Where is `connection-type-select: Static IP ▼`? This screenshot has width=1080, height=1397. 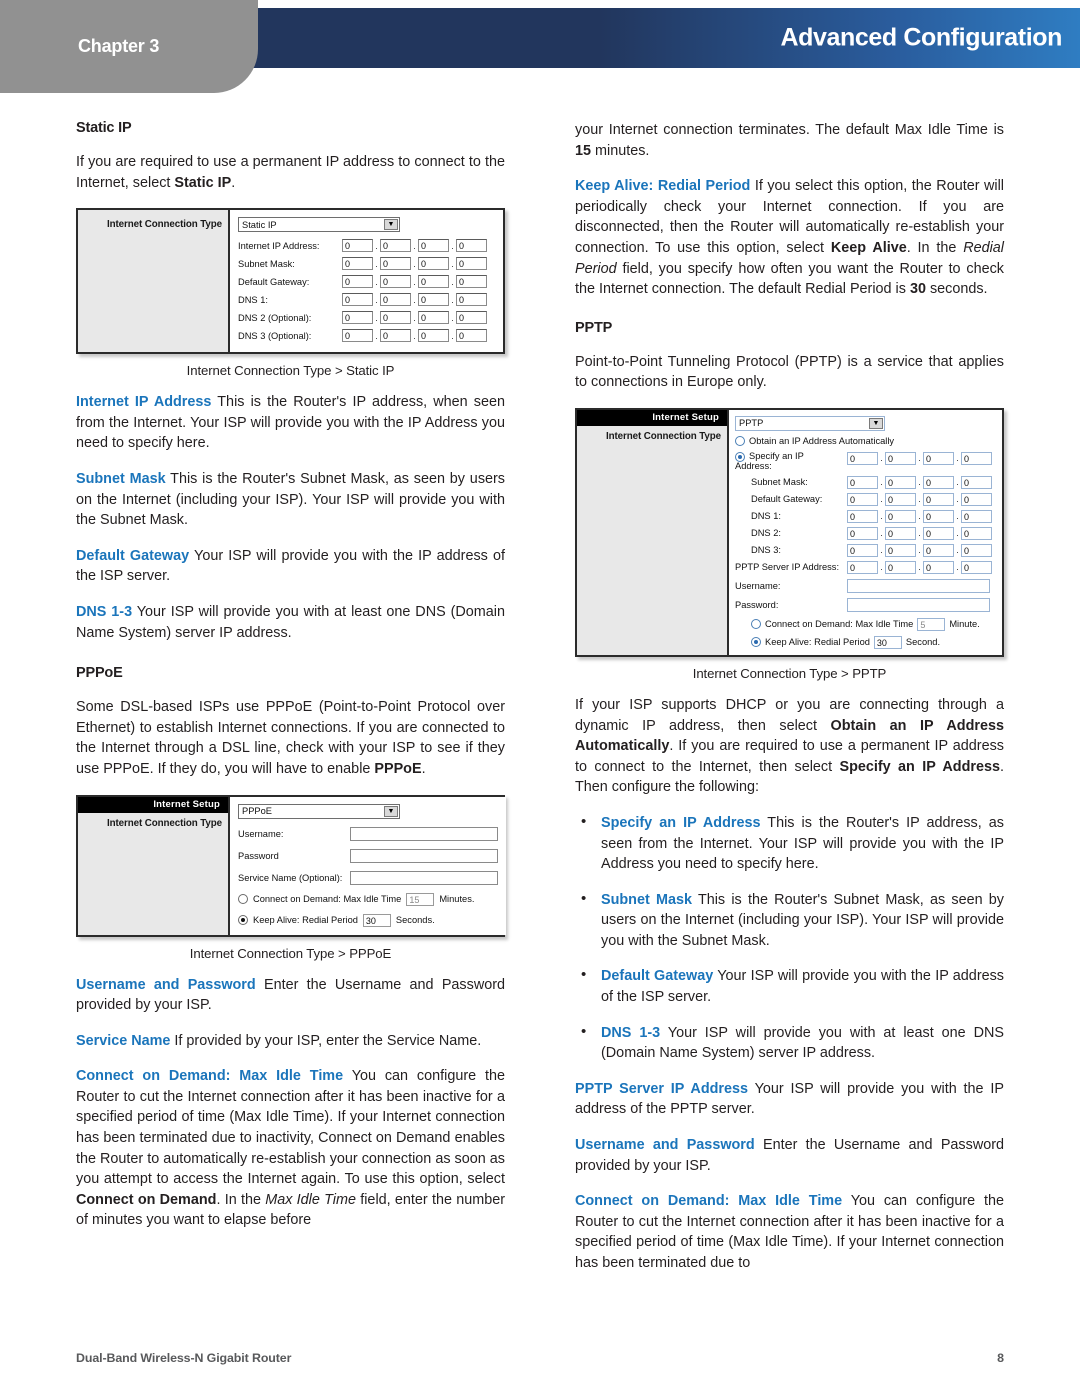
connection-type-select: Static IP ▼ is located at coordinates (319, 225).